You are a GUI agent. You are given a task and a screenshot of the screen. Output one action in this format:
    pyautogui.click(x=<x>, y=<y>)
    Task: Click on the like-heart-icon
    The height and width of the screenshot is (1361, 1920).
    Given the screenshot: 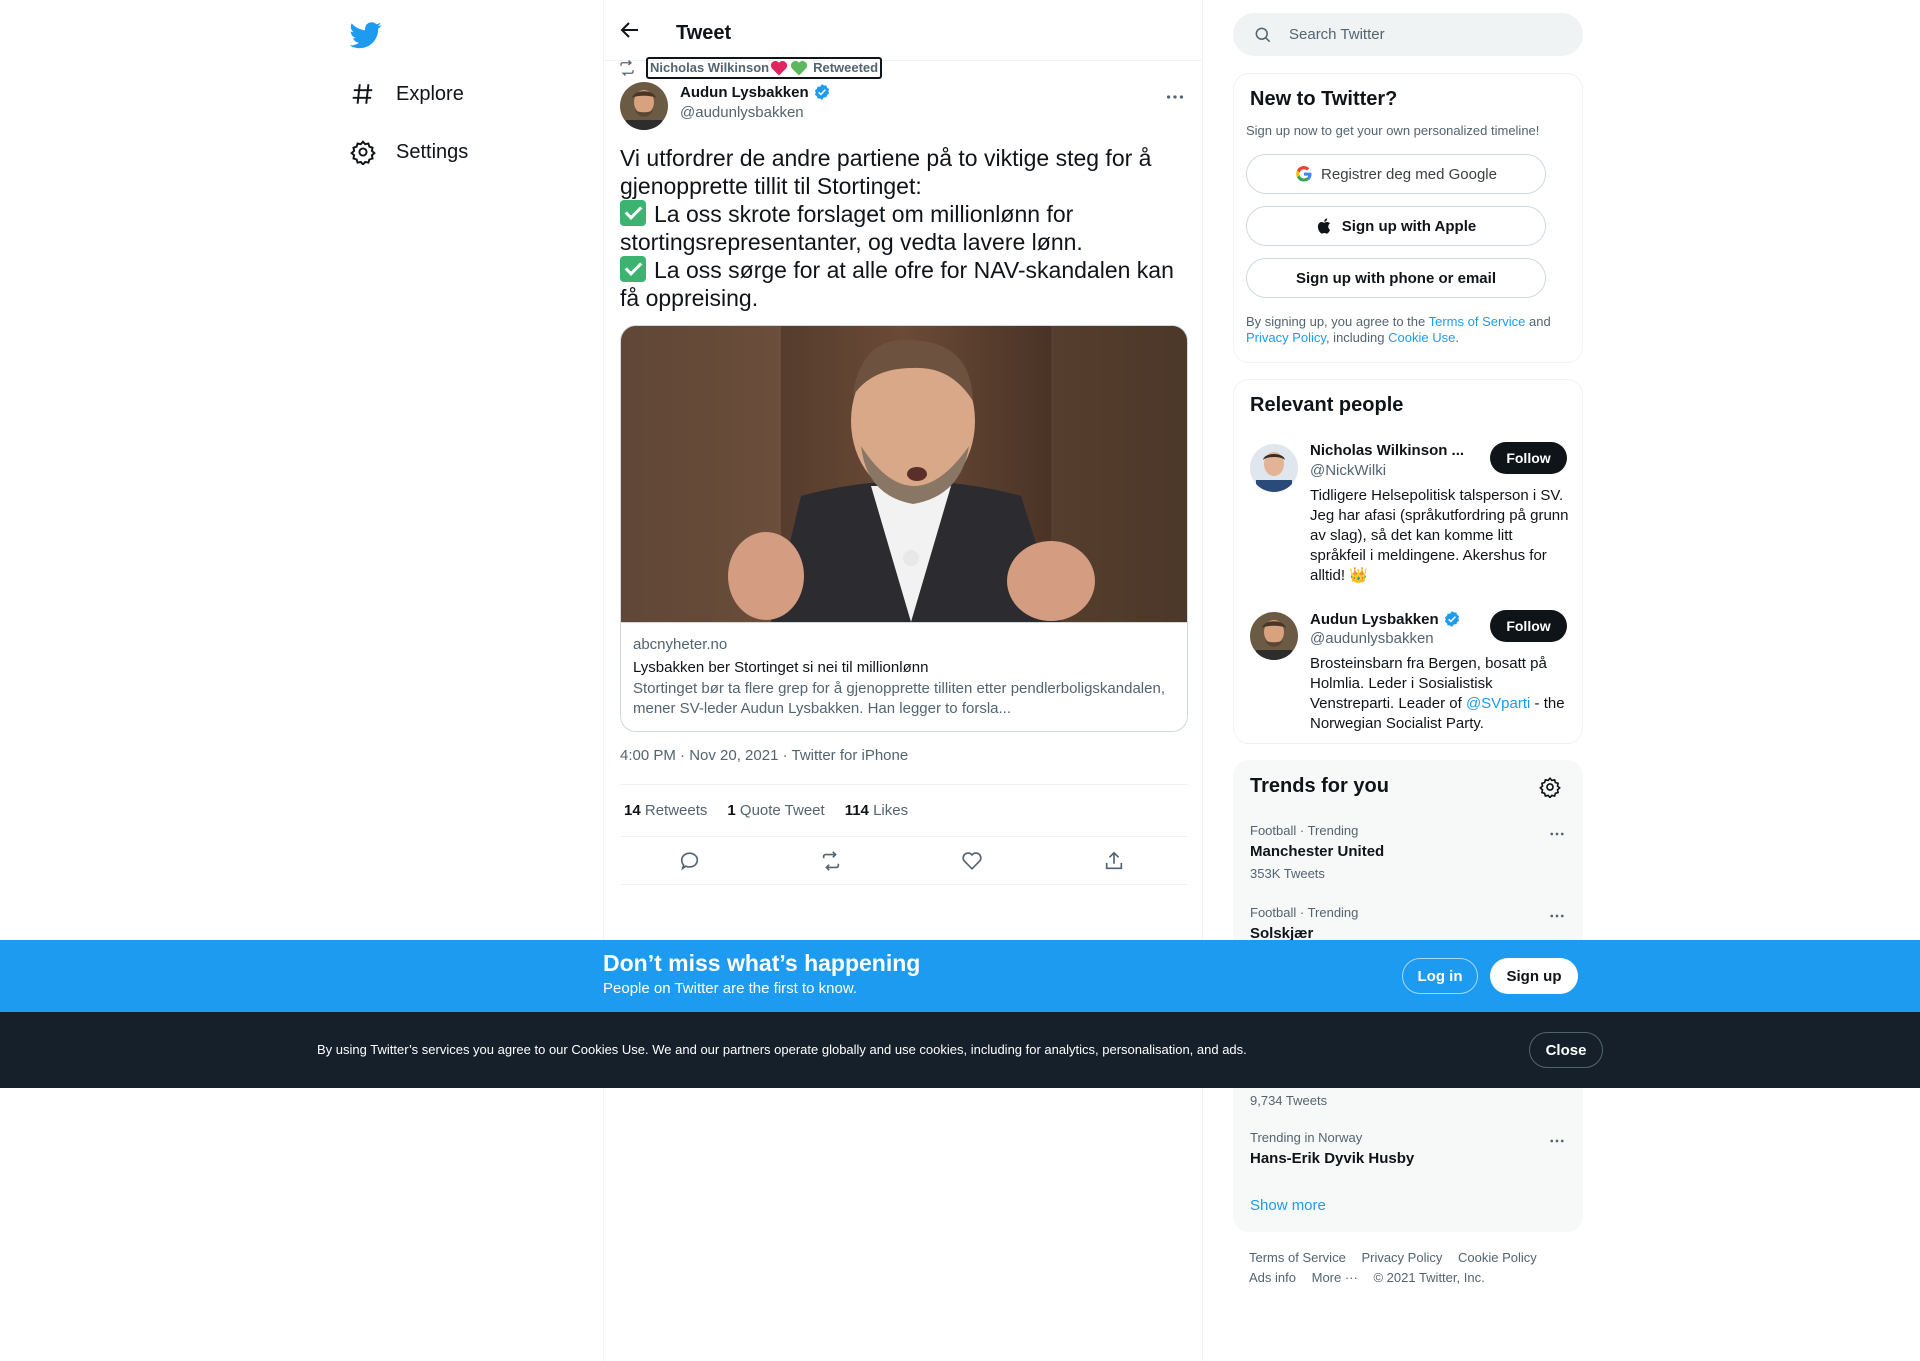 What is the action you would take?
    pyautogui.click(x=972, y=861)
    